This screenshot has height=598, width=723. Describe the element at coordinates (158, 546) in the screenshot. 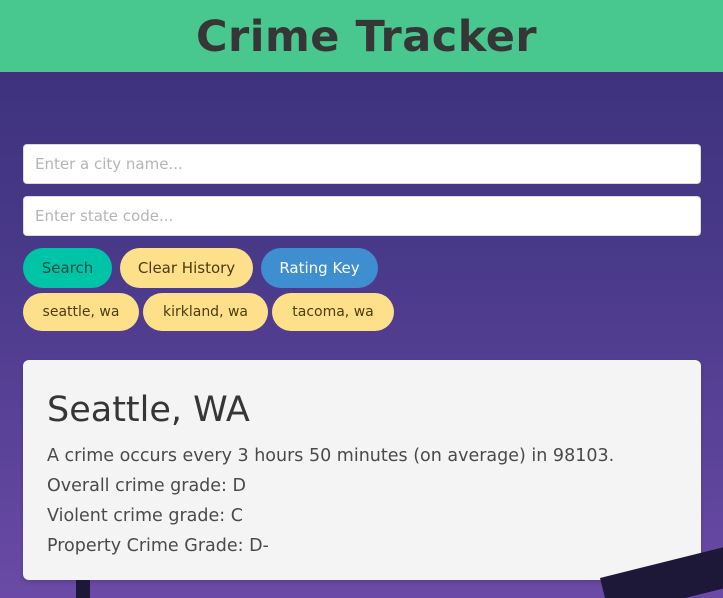

I see `property-grade-text: Property Crime Grade: D-` at that location.